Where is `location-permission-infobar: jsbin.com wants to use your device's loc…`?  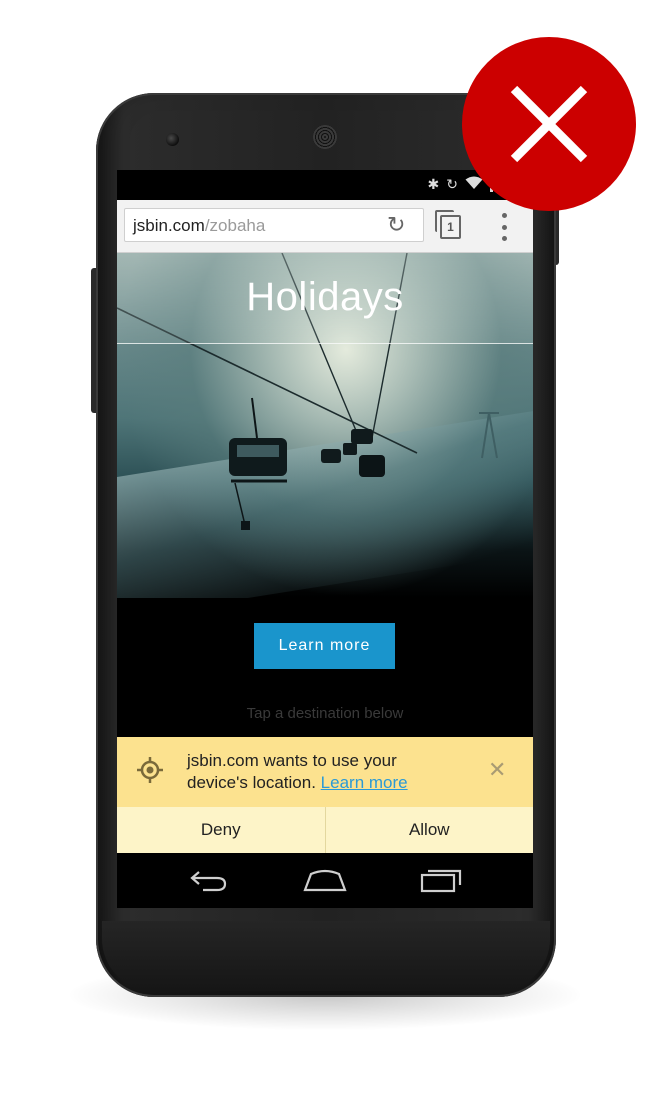
location-permission-infobar: jsbin.com wants to use your device's loc… is located at coordinates (325, 772).